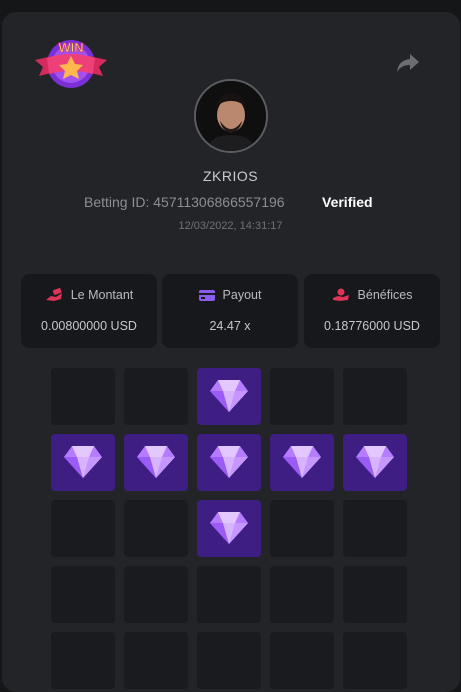 Image resolution: width=461 pixels, height=692 pixels. What do you see at coordinates (70, 47) in the screenshot?
I see `win-badge-text: WIN` at bounding box center [70, 47].